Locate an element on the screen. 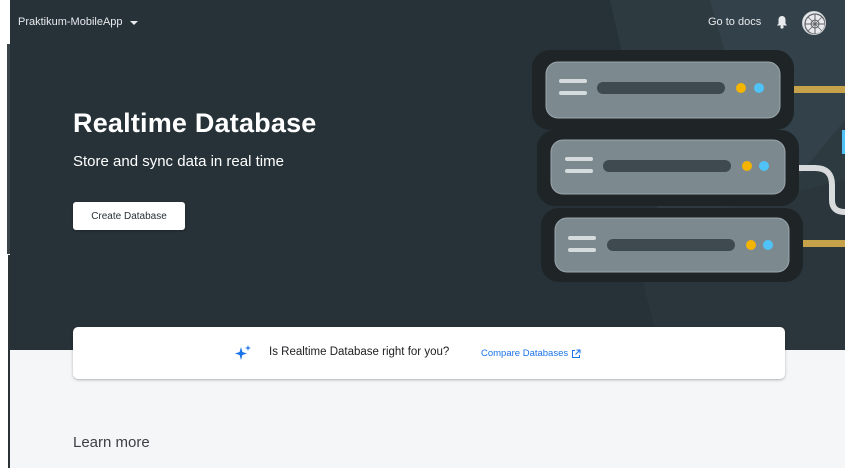 The image size is (845, 468). top-bar: Praktikum-MobileApp Go to docs is located at coordinates (427, 22).